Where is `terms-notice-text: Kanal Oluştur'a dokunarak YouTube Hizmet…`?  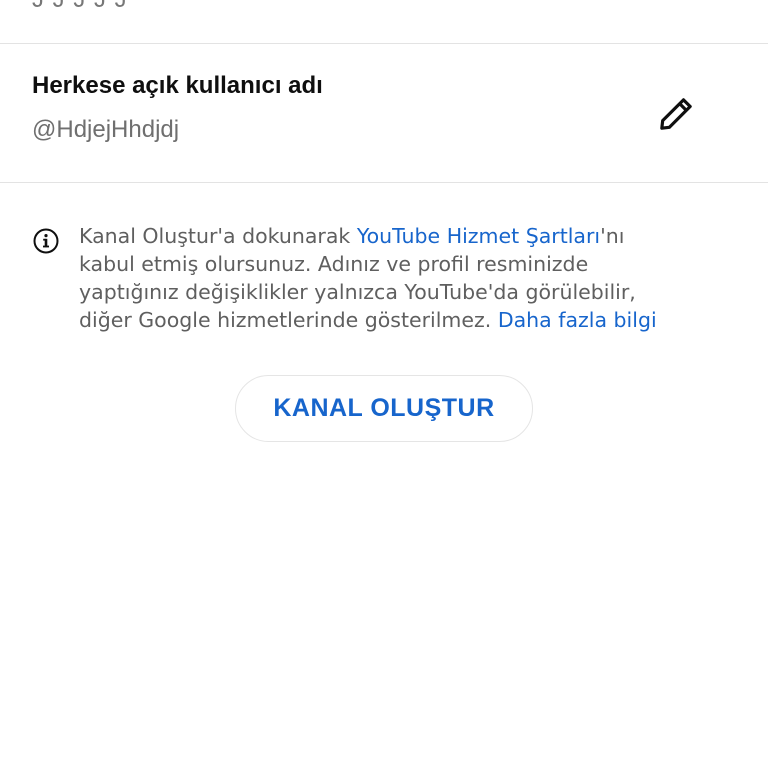
terms-notice-text: Kanal Oluştur'a dokunarak YouTube Hizmet… is located at coordinates (409, 278).